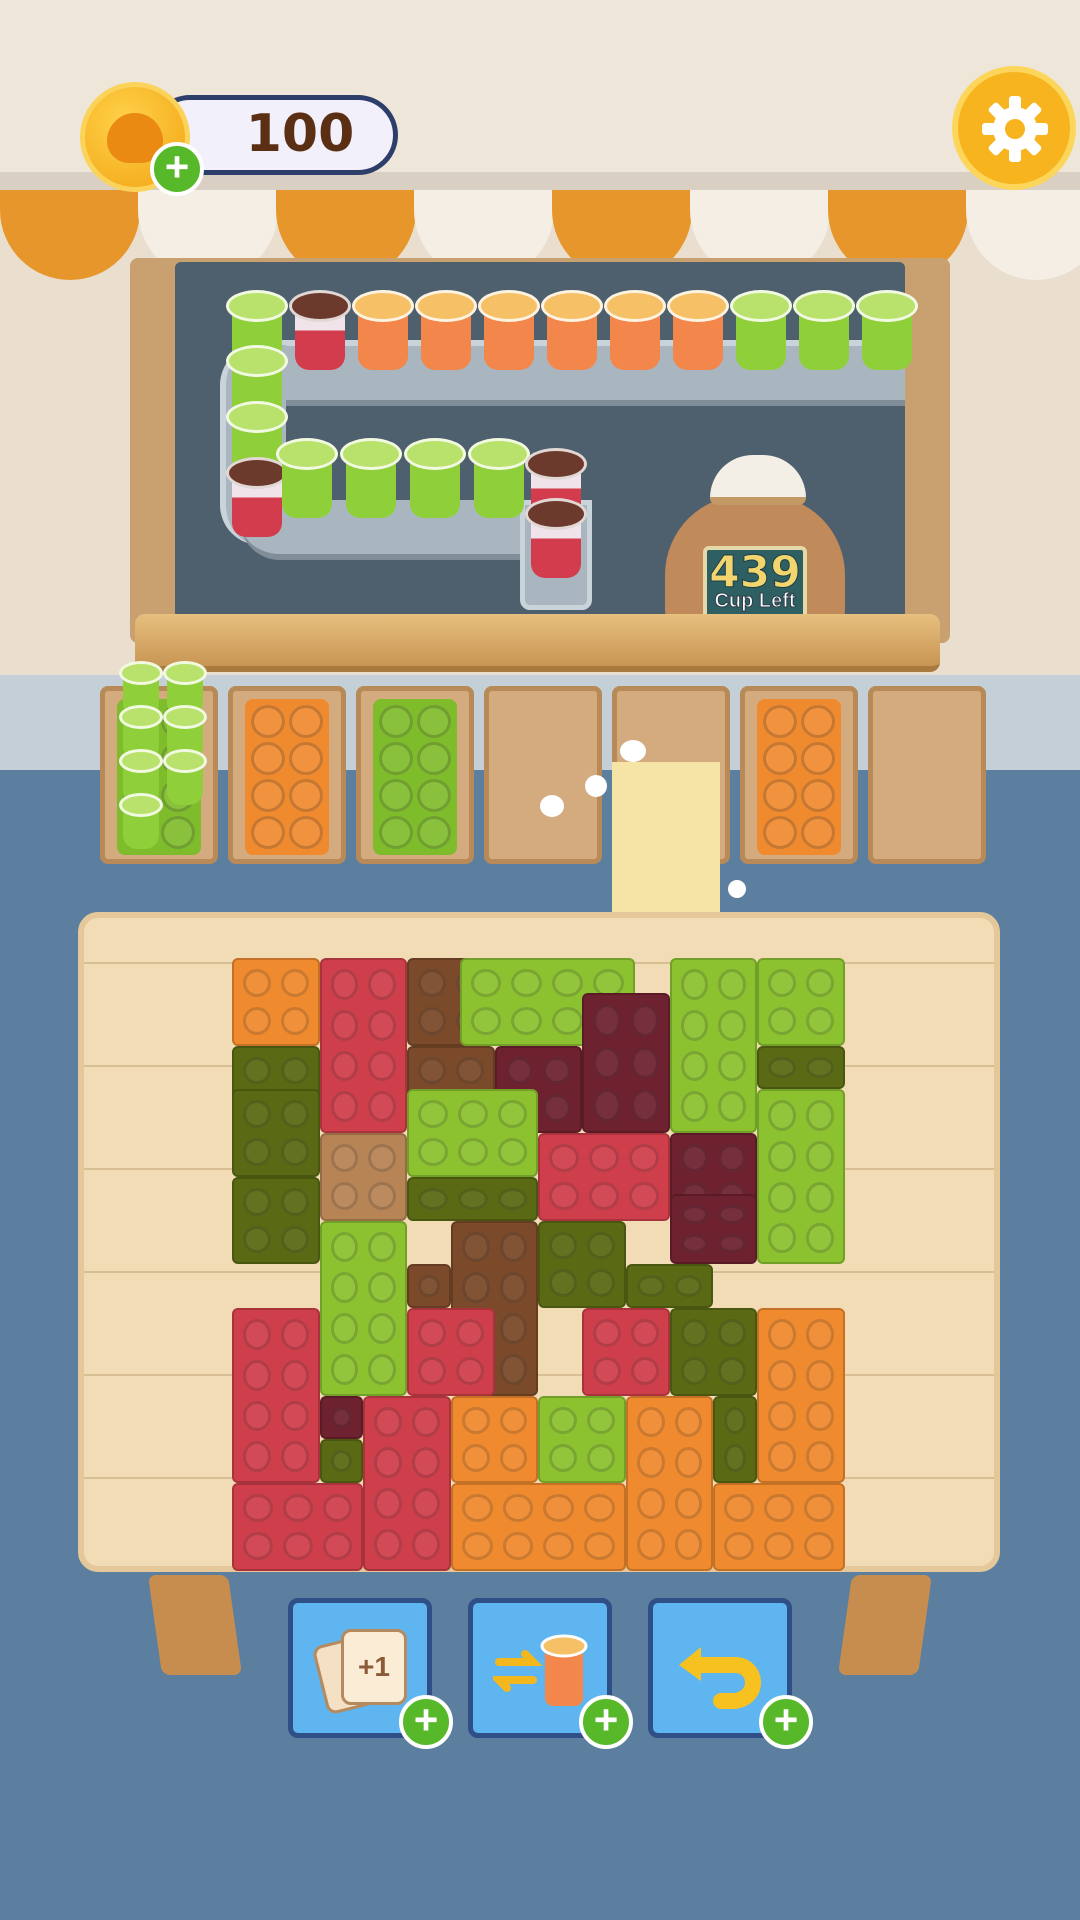 The image size is (1080, 1920). I want to click on gear-icon, so click(1015, 129).